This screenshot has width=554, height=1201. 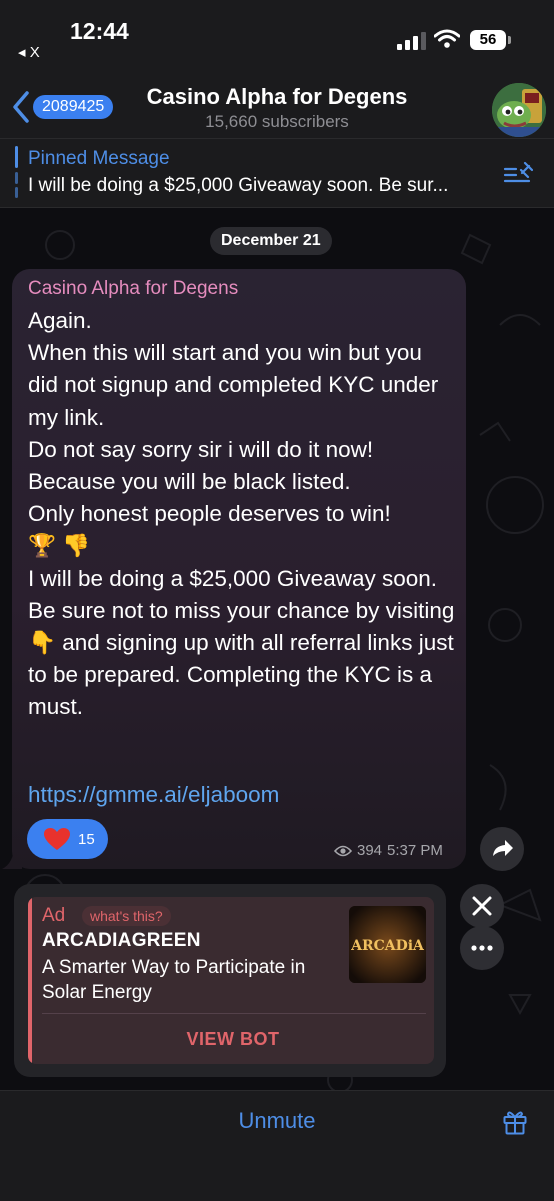 I want to click on ad-close-button, so click(x=482, y=906).